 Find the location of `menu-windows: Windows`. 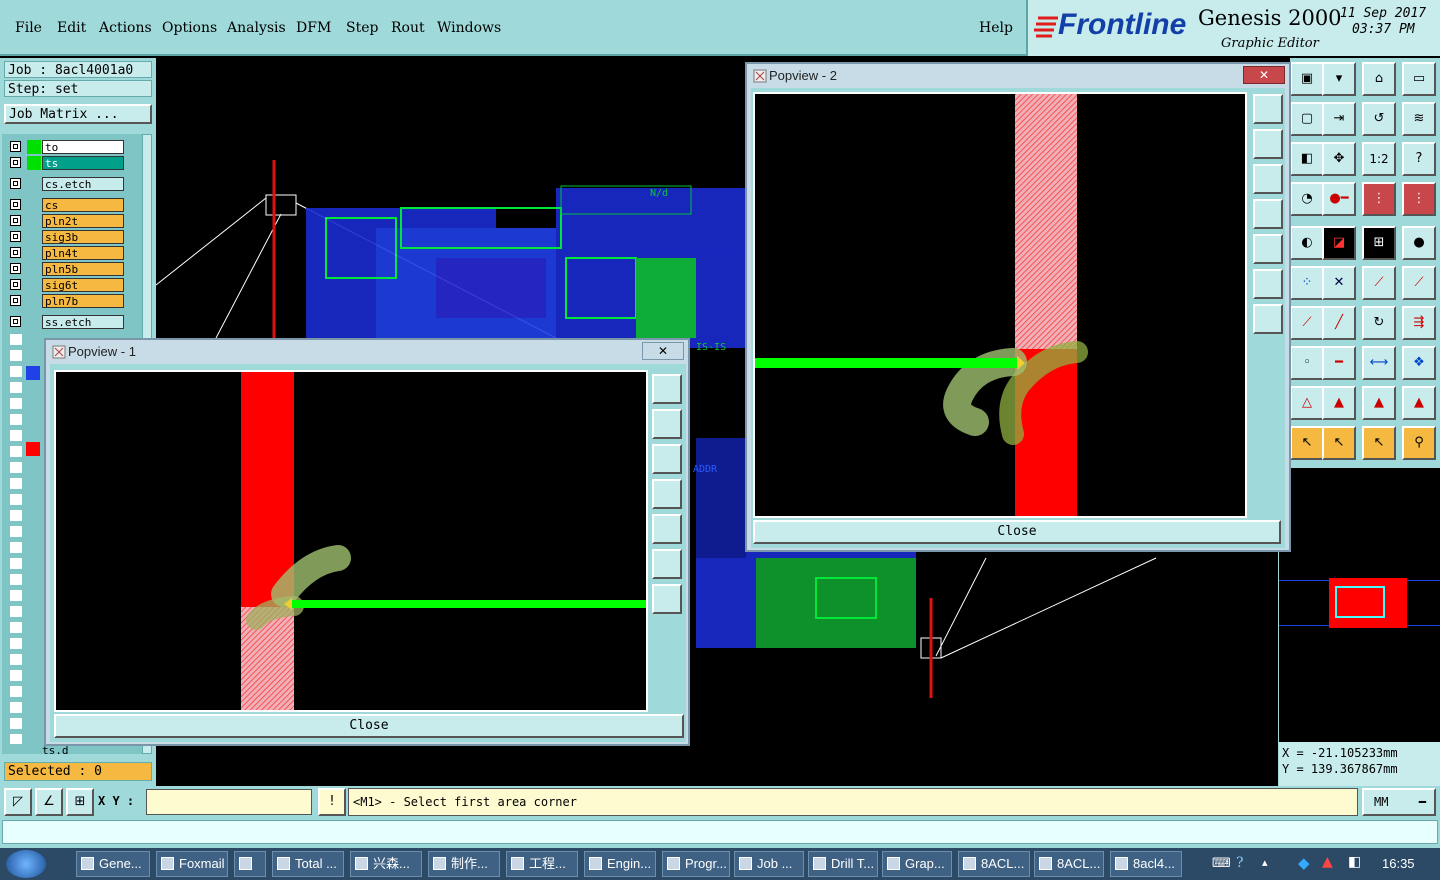

menu-windows: Windows is located at coordinates (469, 28).